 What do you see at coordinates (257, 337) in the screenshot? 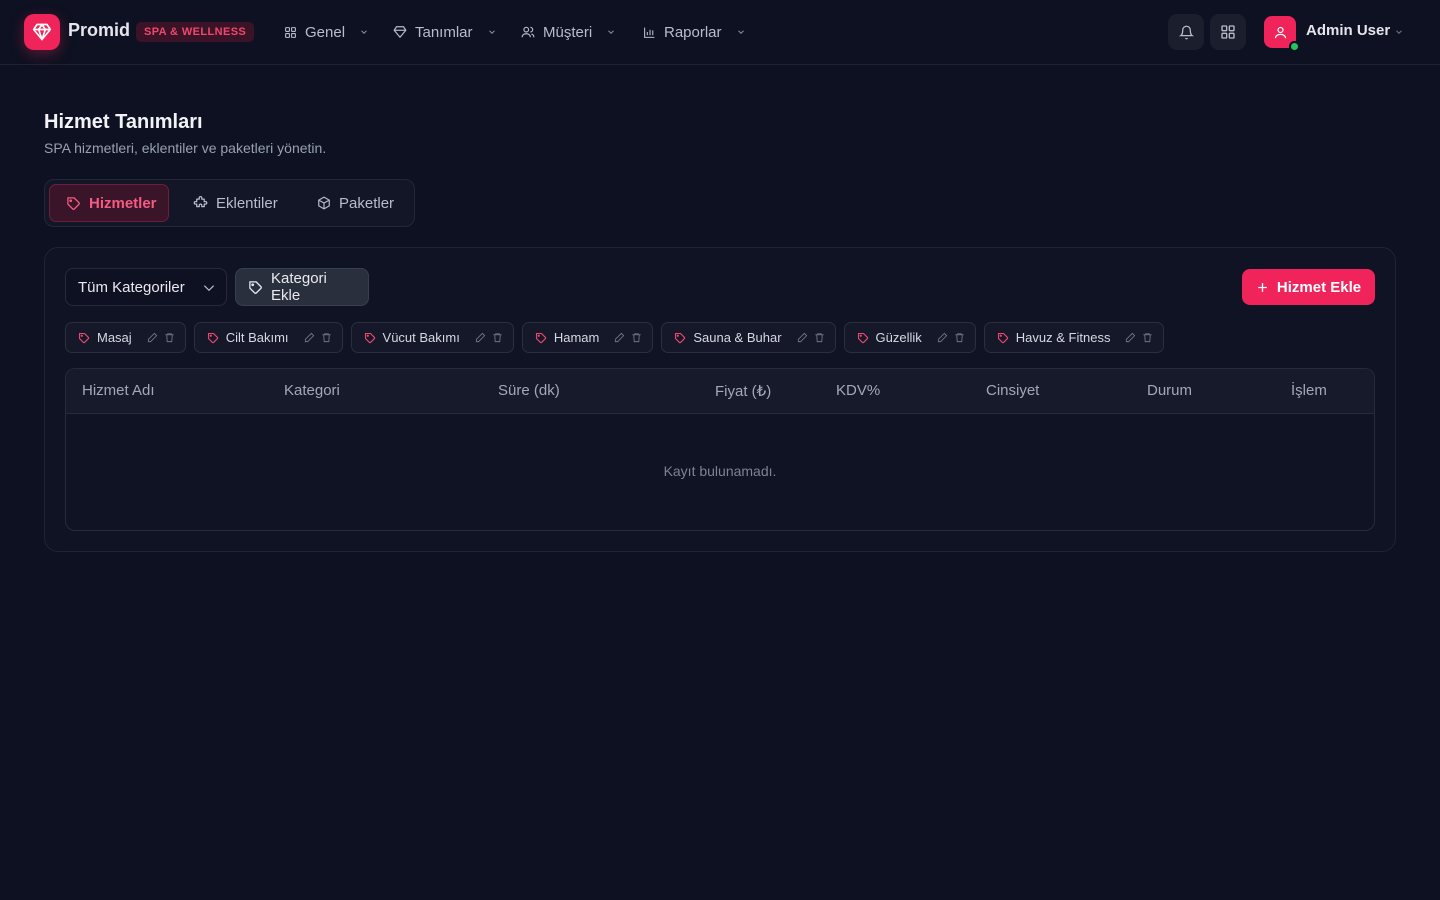
I see `category-chip-label: Cilt Bakımı` at bounding box center [257, 337].